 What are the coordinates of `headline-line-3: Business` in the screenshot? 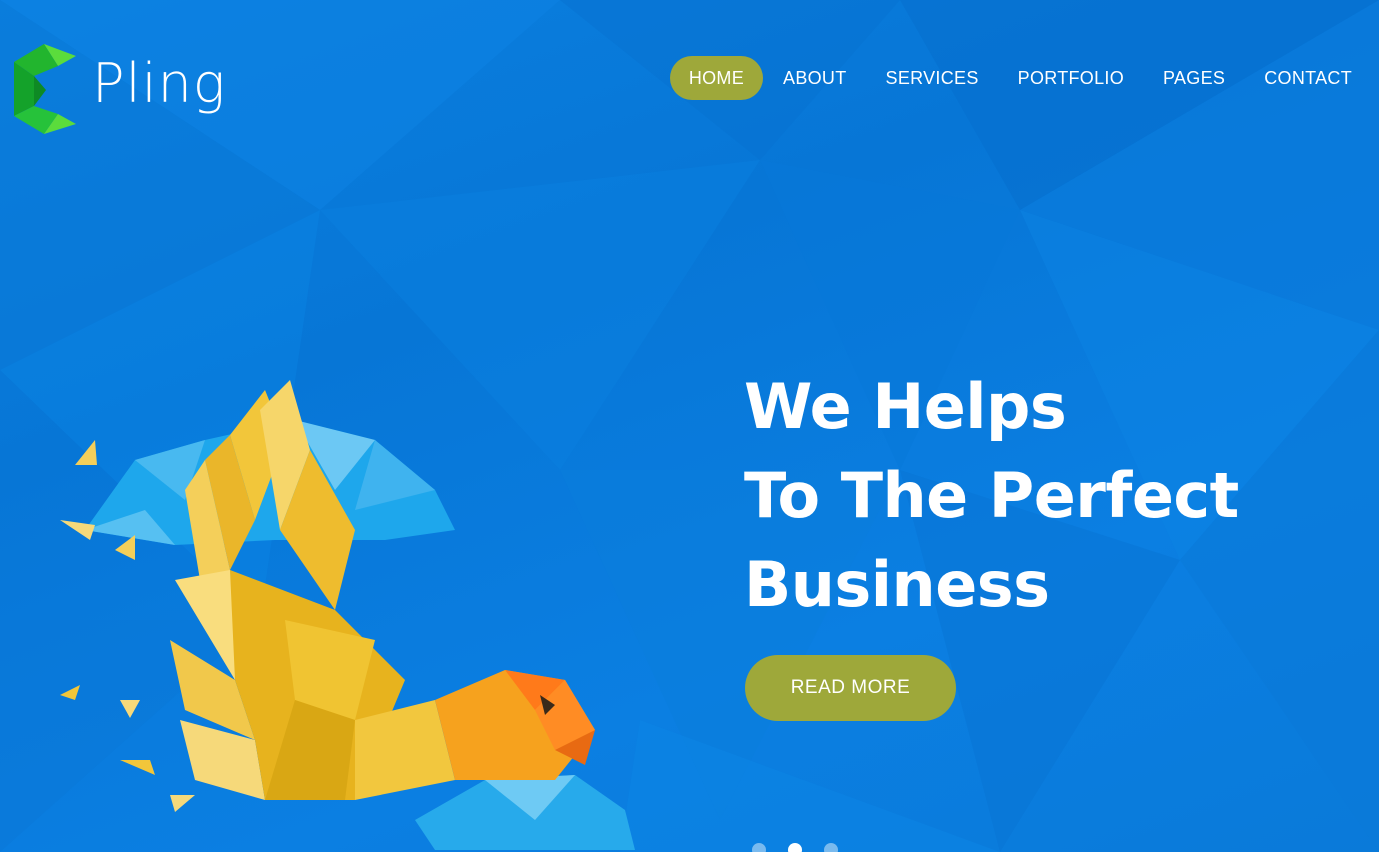 It's located at (897, 584).